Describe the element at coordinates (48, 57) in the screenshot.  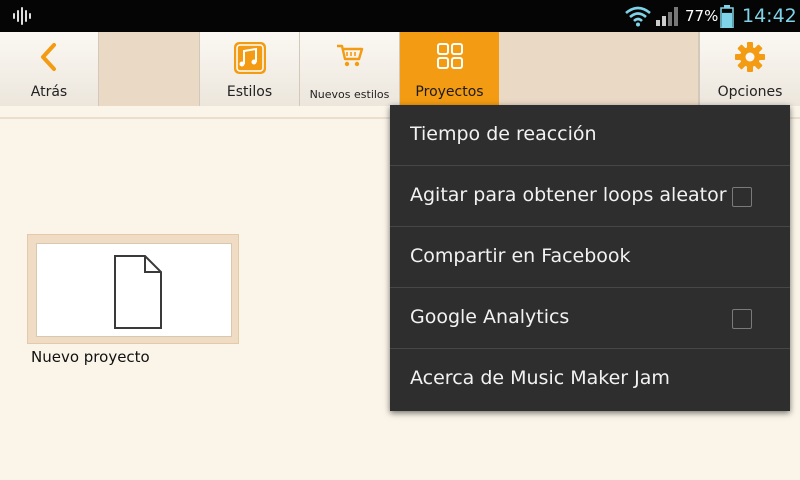
I see `chevron-left-icon` at that location.